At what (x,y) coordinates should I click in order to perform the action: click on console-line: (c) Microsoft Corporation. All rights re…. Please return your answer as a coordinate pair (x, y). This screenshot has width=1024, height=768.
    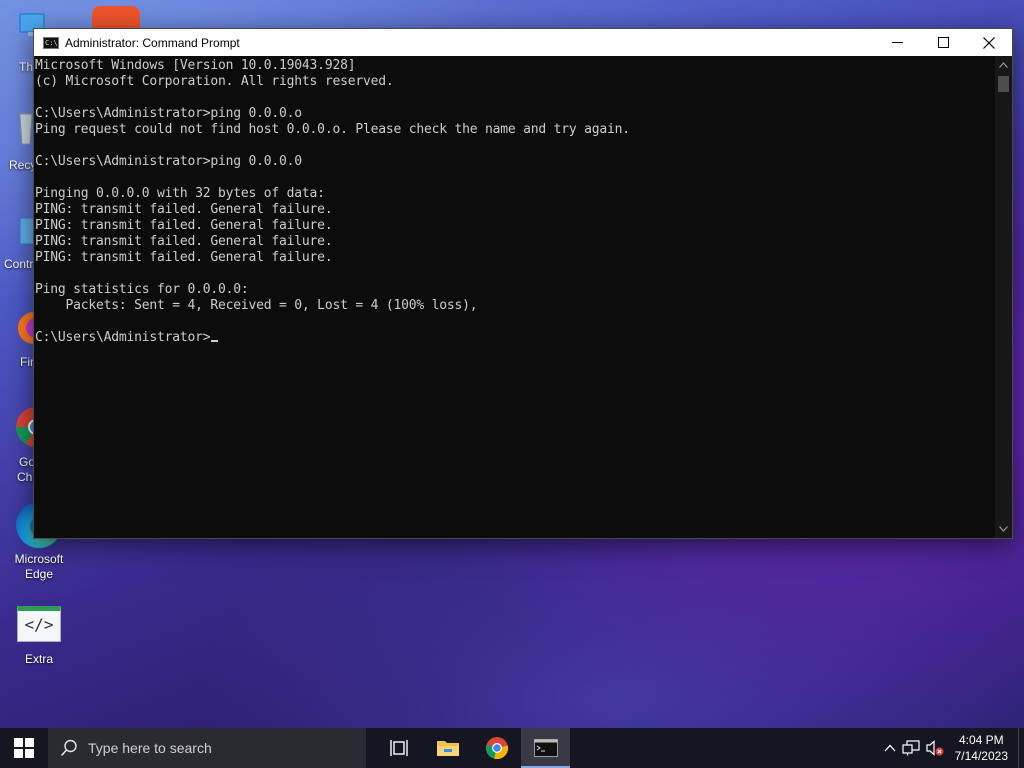
    Looking at the image, I should click on (214, 81).